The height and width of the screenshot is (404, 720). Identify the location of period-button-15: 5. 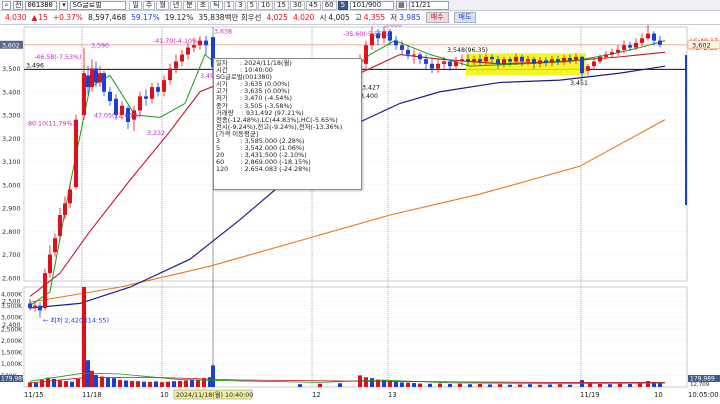
(343, 5).